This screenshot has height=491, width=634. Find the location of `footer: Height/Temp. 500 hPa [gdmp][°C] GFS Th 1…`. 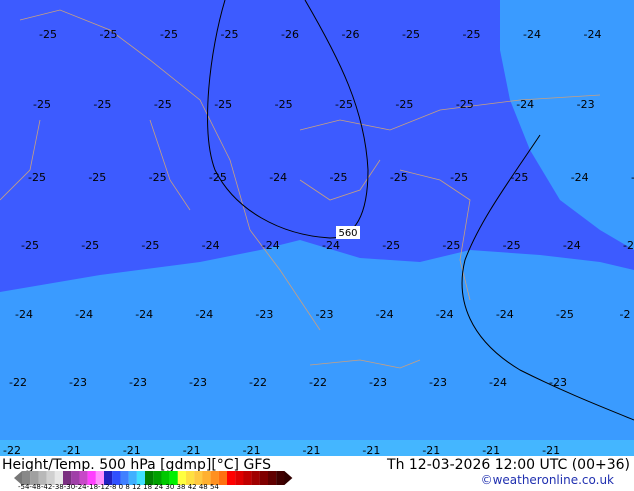

footer: Height/Temp. 500 hPa [gdmp][°C] GFS Th 1… is located at coordinates (317, 473).